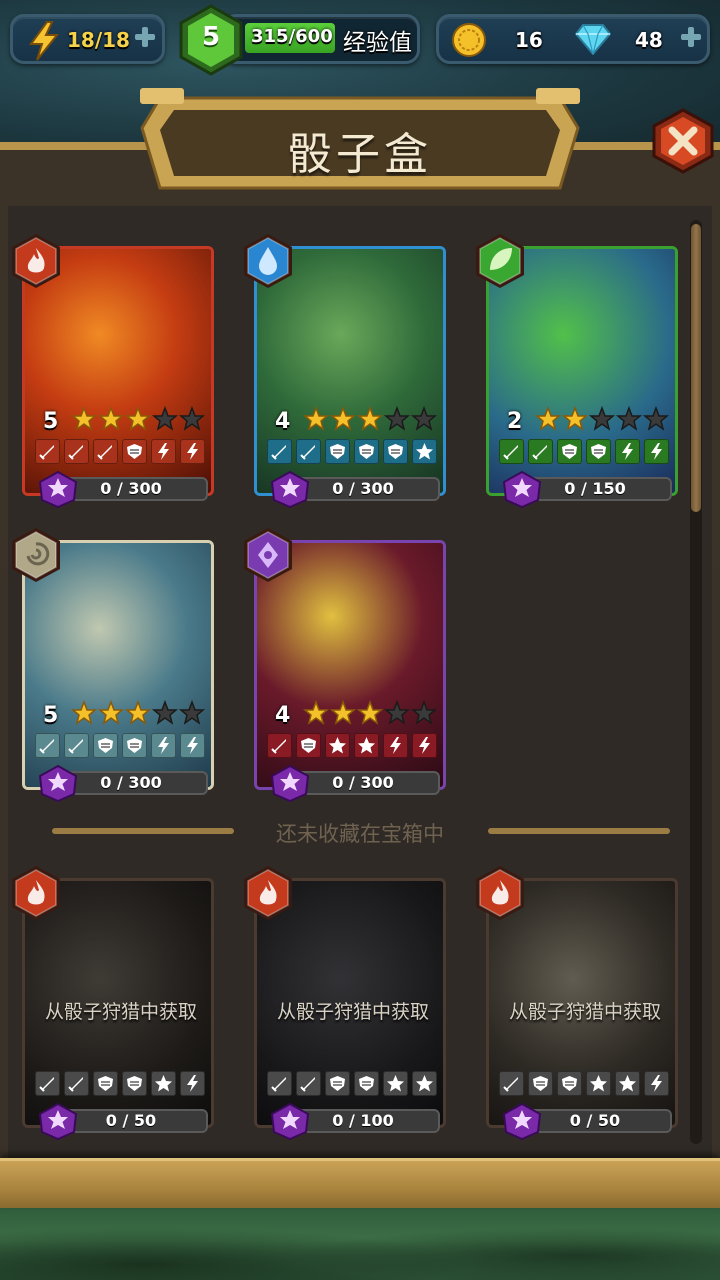  Describe the element at coordinates (595, 488) in the screenshot. I see `progress-value: 0 / 150` at that location.